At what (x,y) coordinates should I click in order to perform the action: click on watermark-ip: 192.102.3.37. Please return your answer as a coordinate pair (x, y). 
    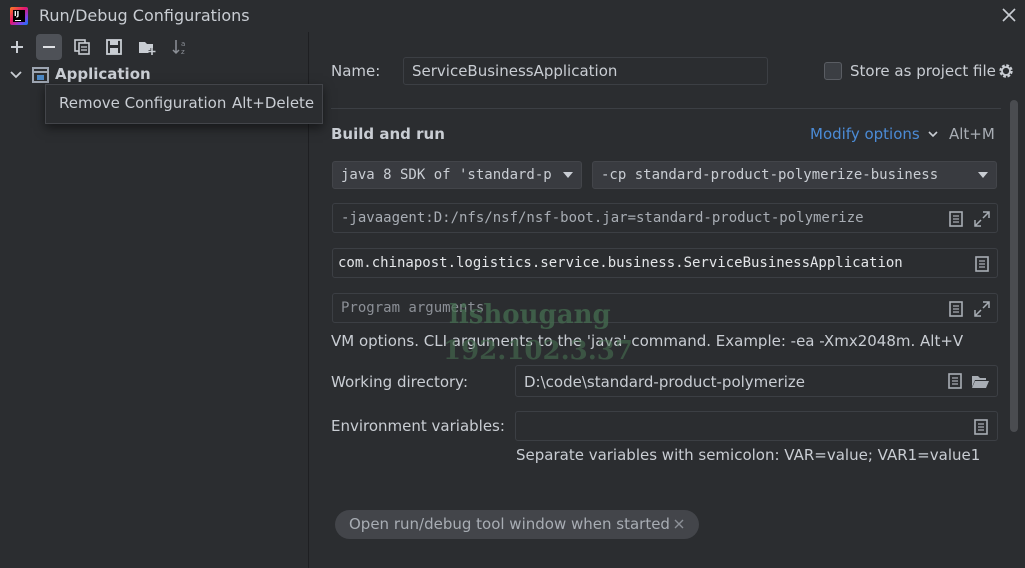
    Looking at the image, I should click on (538, 351).